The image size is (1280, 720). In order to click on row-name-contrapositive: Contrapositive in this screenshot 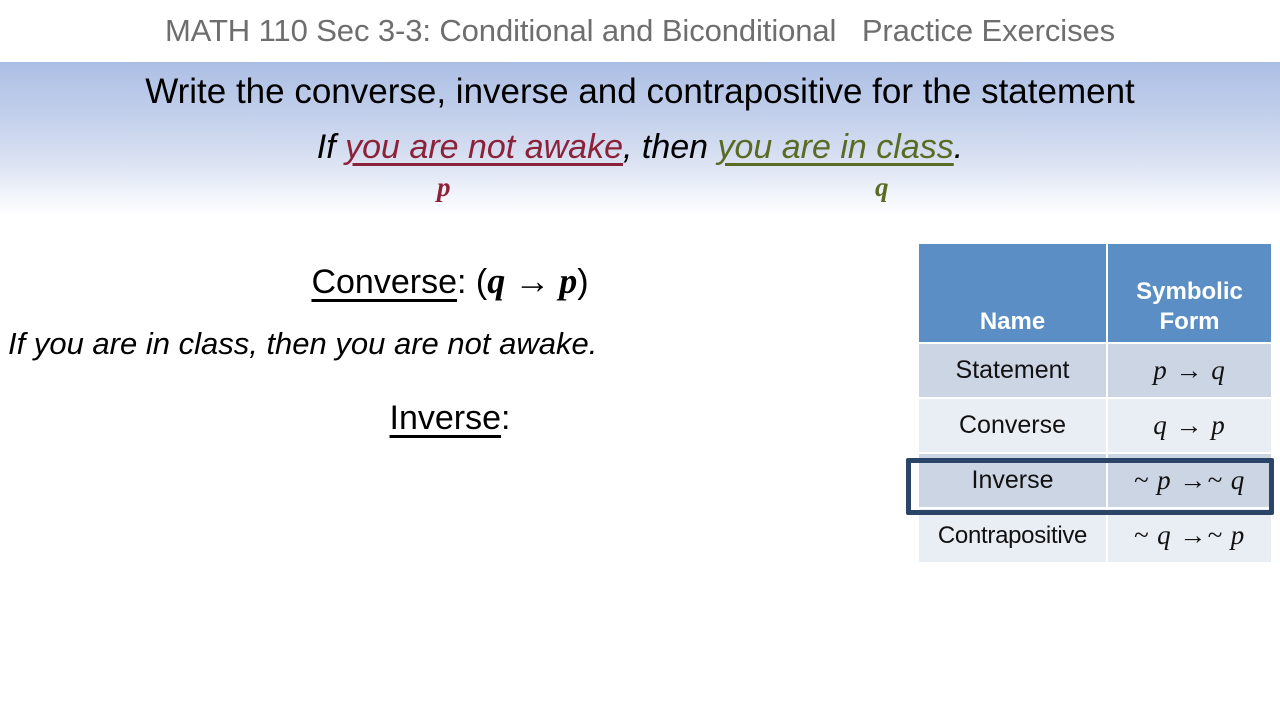, I will do `click(1012, 535)`.